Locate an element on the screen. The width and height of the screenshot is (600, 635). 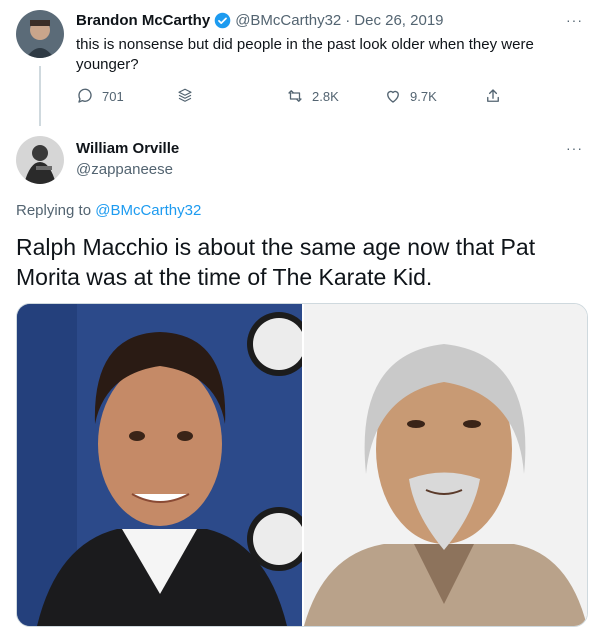
share-button is located at coordinates (493, 96).